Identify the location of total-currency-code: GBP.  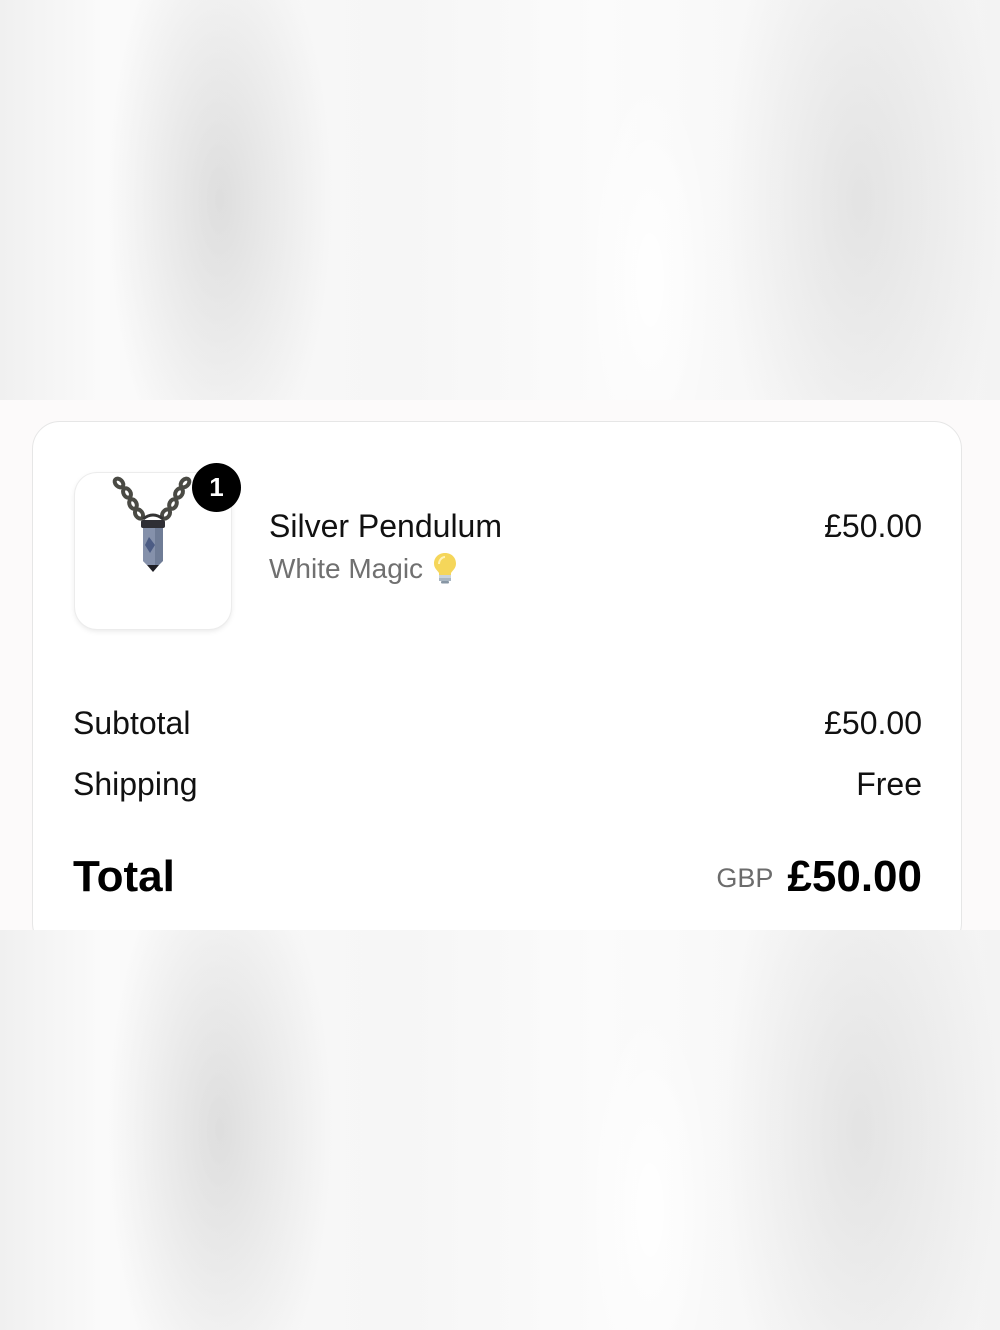
(745, 878).